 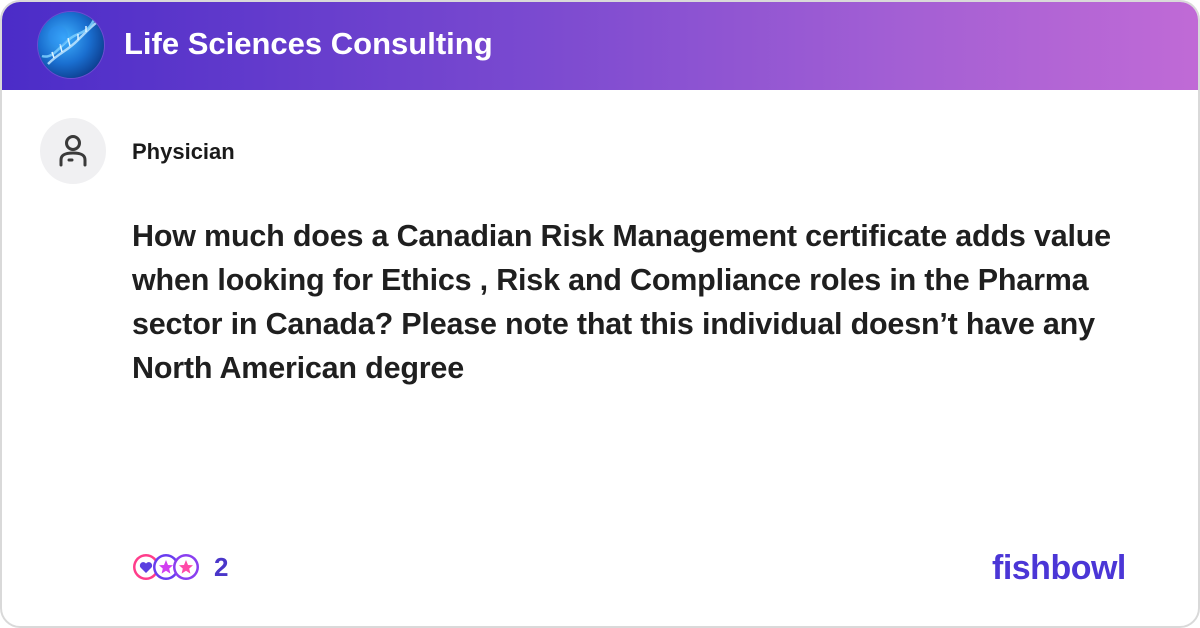 What do you see at coordinates (167, 567) in the screenshot?
I see `reaction-icons` at bounding box center [167, 567].